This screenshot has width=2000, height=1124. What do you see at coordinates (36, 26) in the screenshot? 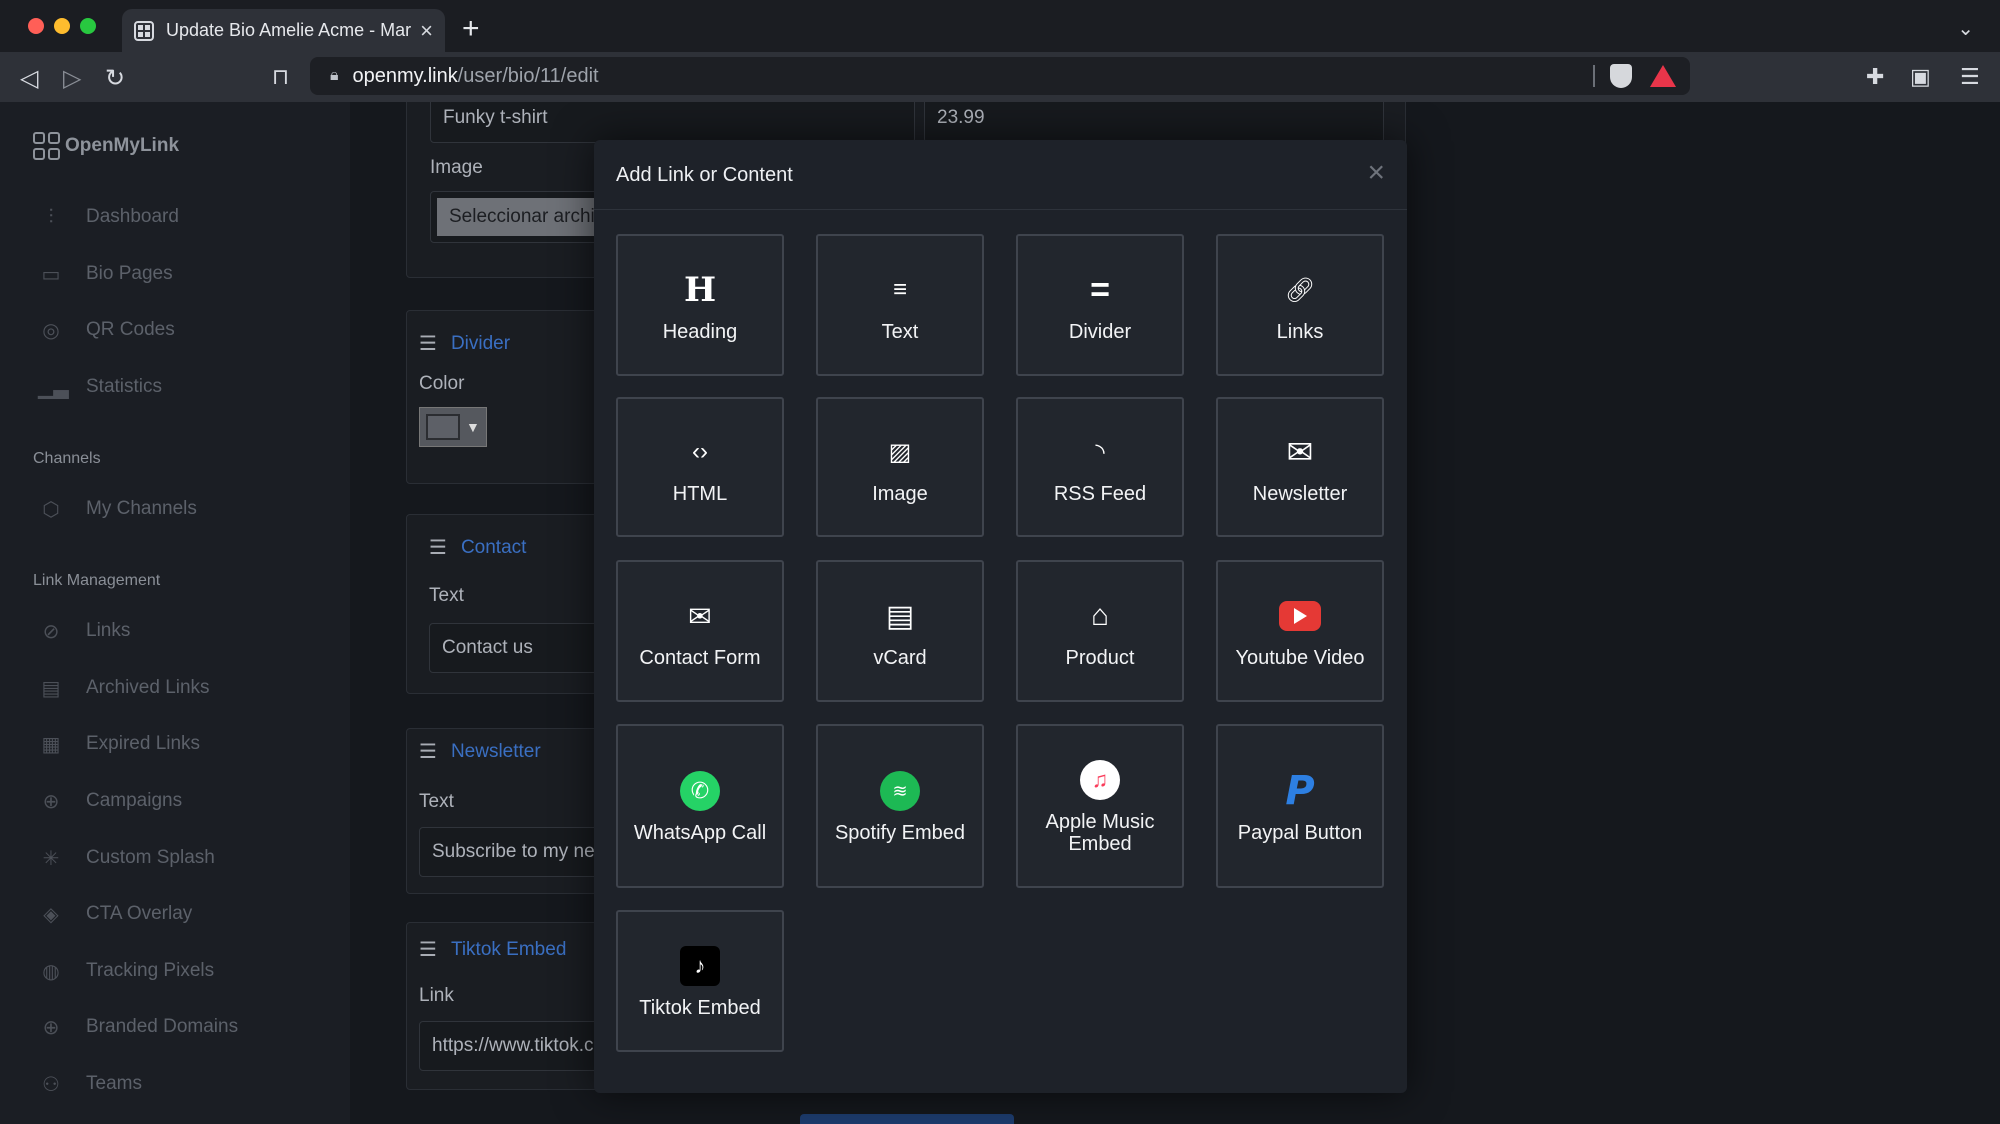
I see `close-window-button` at bounding box center [36, 26].